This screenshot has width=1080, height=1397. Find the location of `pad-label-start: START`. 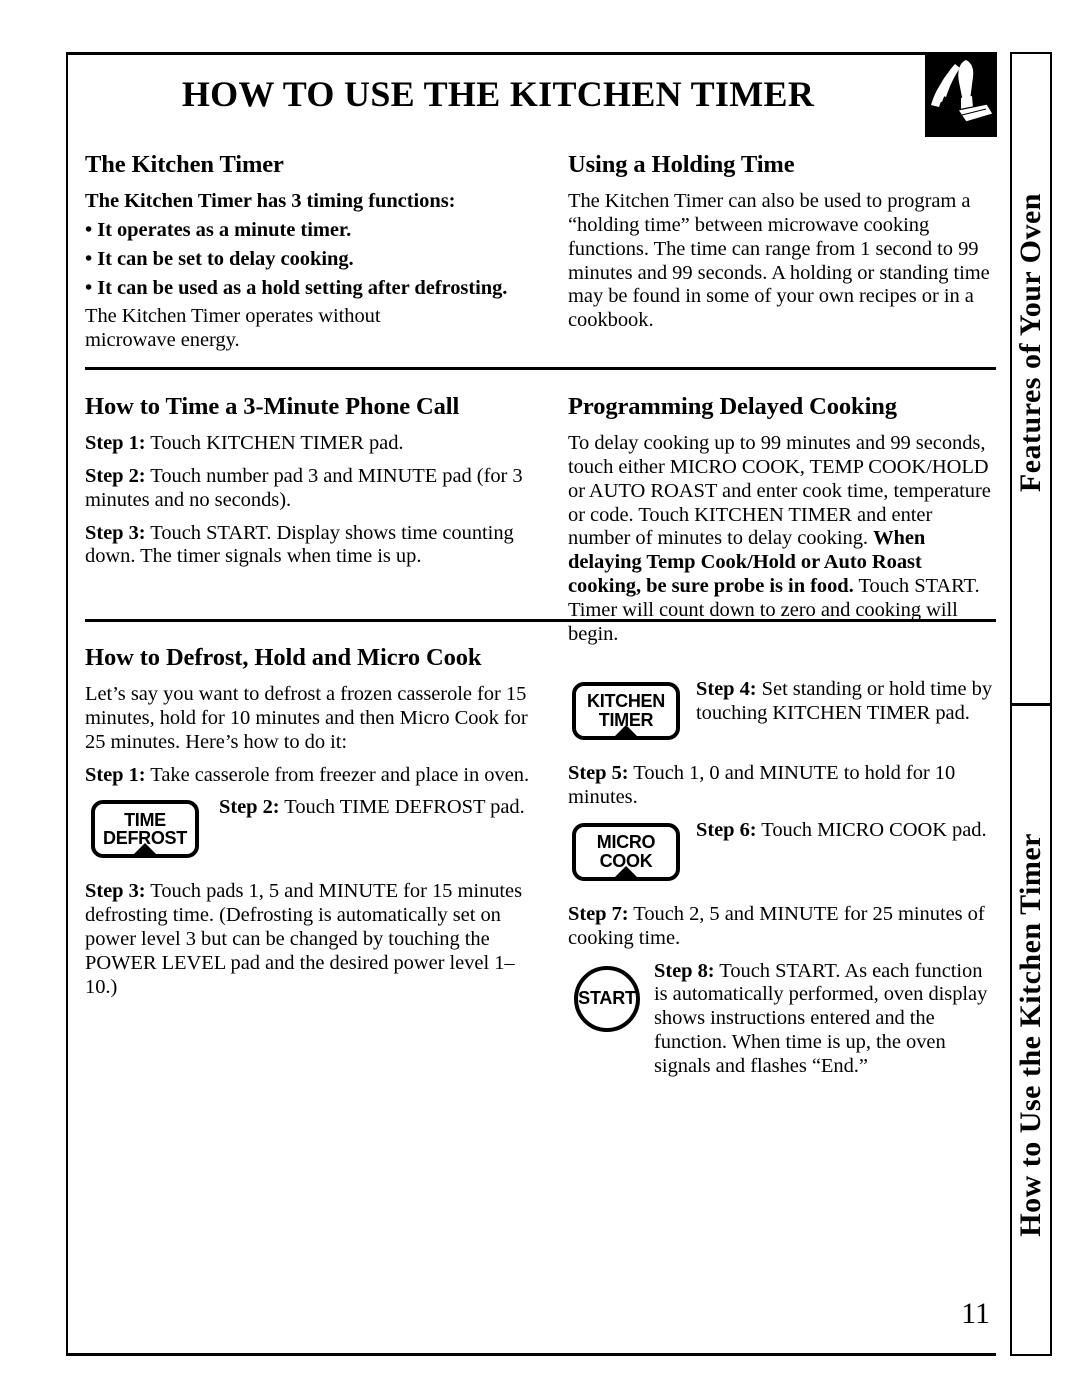

pad-label-start: START is located at coordinates (607, 998).